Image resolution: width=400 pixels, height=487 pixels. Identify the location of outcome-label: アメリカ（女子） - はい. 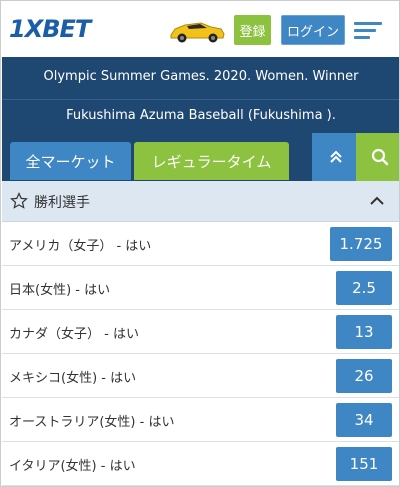
(80, 246).